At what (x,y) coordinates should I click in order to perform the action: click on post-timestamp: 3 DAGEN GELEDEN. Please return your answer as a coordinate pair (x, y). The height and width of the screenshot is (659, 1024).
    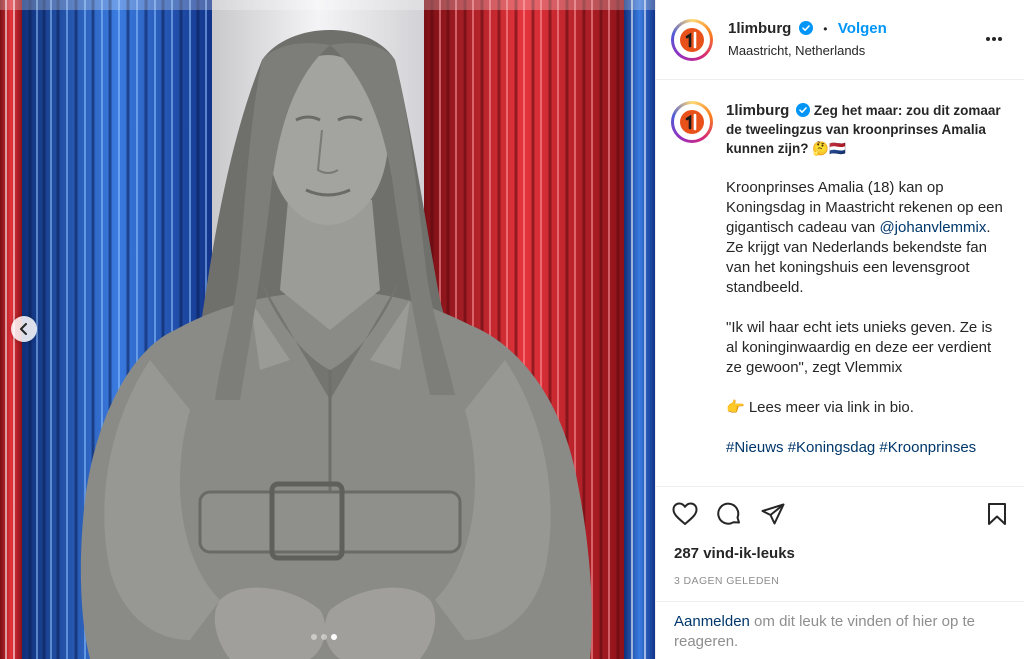
    Looking at the image, I should click on (727, 581).